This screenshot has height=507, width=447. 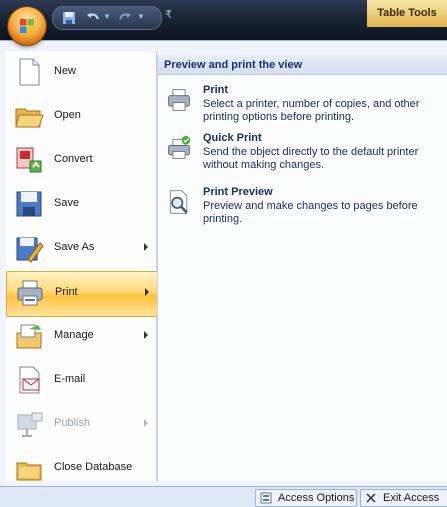 I want to click on quick-access-toolbar: ▼ ▼, so click(x=107, y=18).